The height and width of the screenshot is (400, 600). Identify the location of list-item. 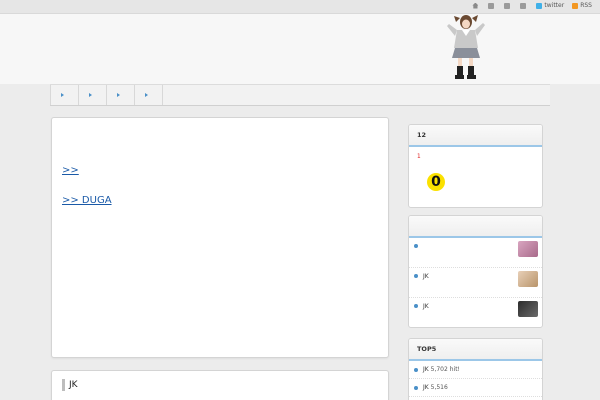
(475, 253).